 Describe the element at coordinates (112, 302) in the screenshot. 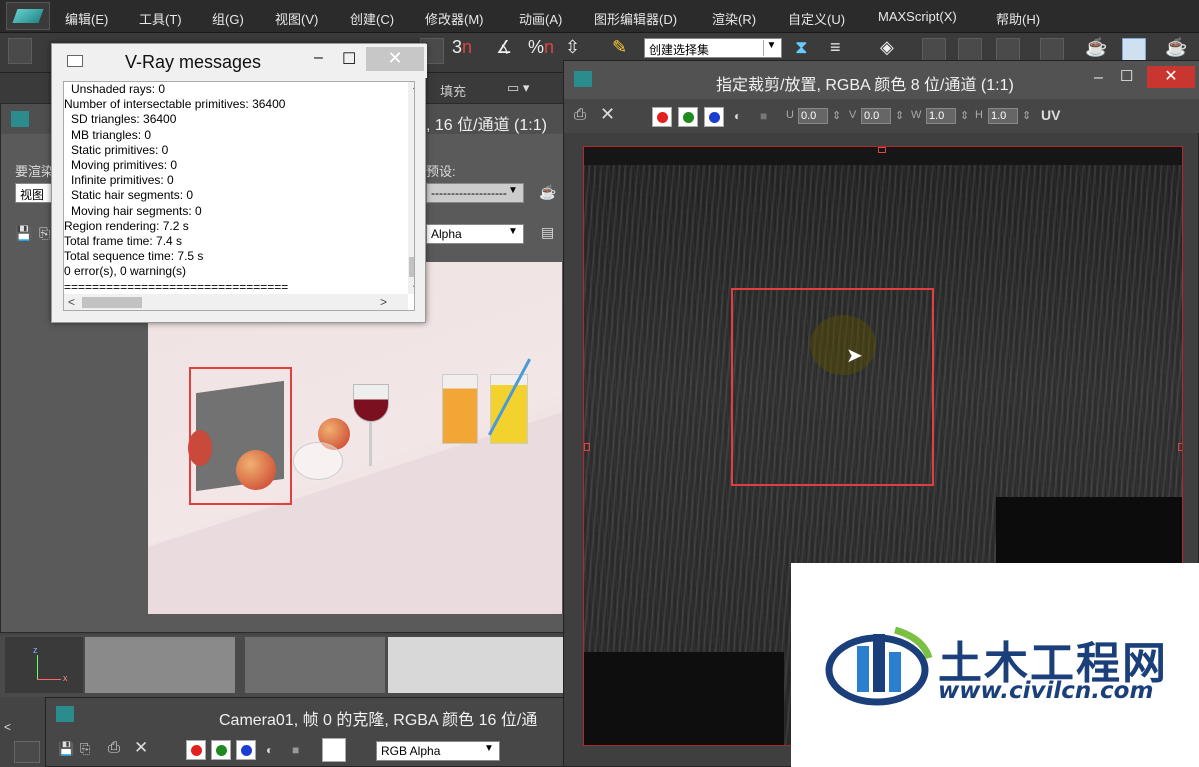

I see `horizontal-scroll-thumb` at that location.